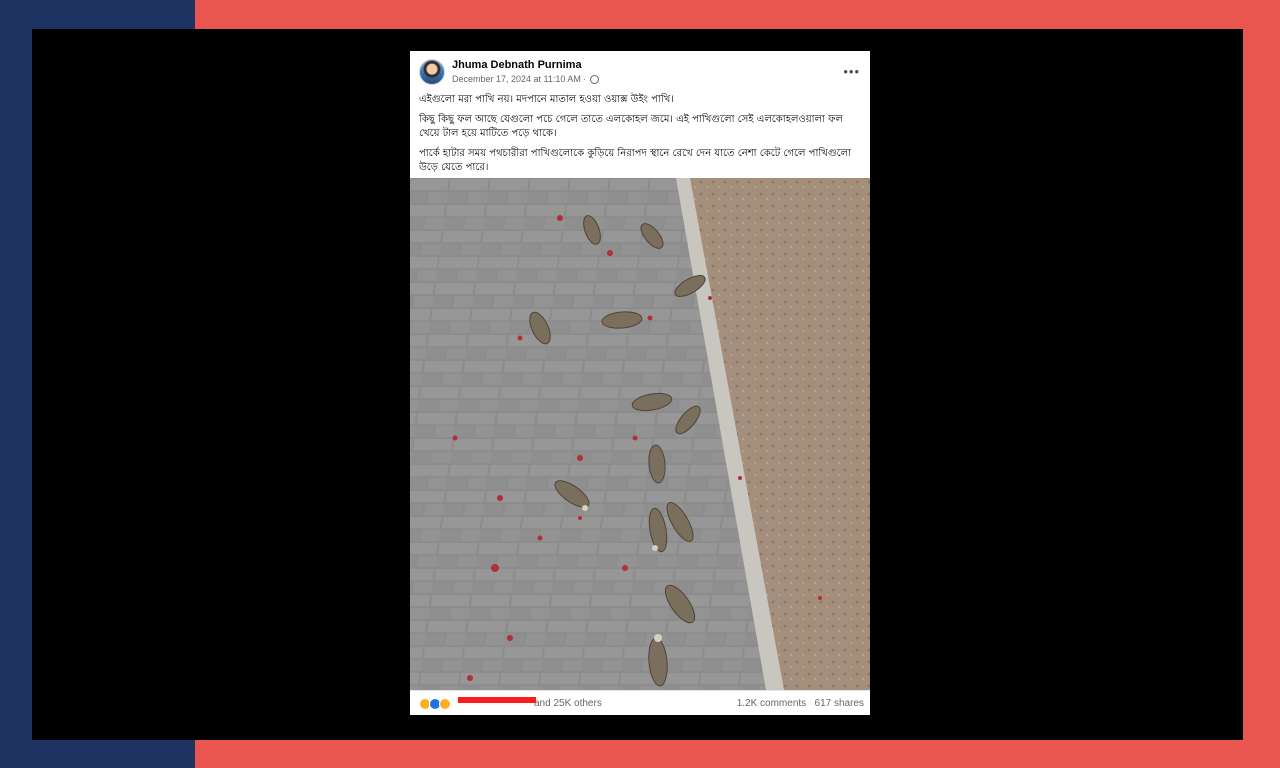 The width and height of the screenshot is (1280, 768). I want to click on author-avatar, so click(432, 72).